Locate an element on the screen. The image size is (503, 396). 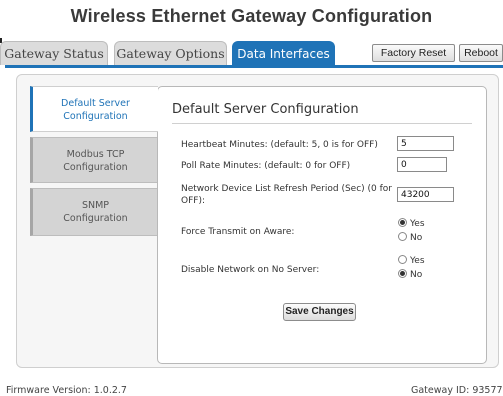
sidebar-item-default-server: Default Server Configuration is located at coordinates (94, 109).